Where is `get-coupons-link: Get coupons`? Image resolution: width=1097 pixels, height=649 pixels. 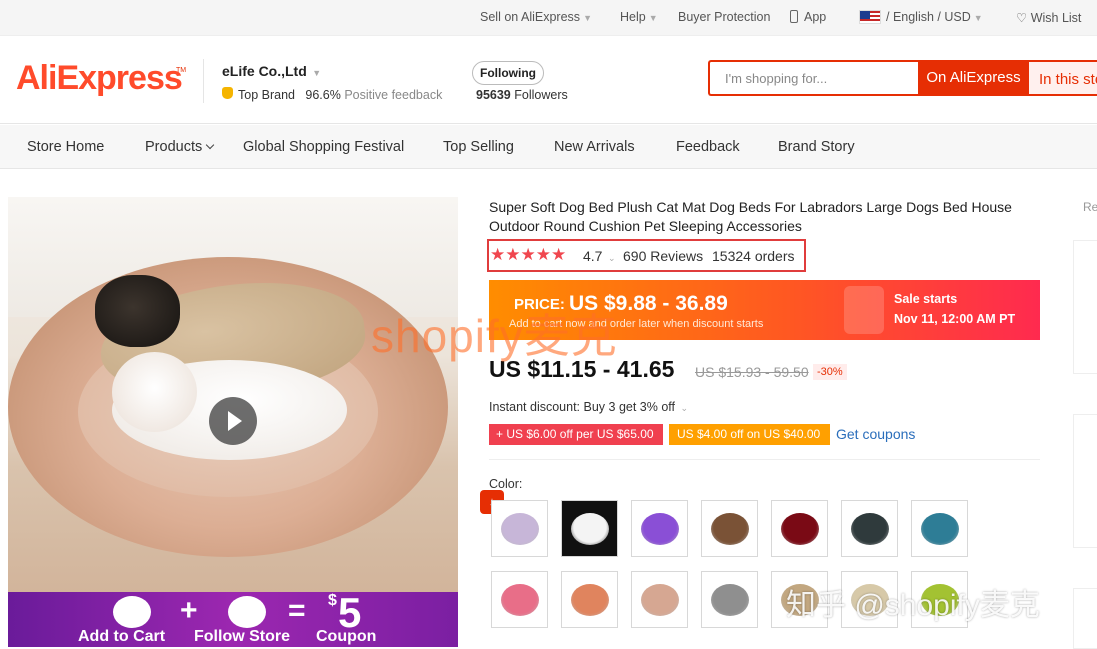
get-coupons-link: Get coupons is located at coordinates (875, 434).